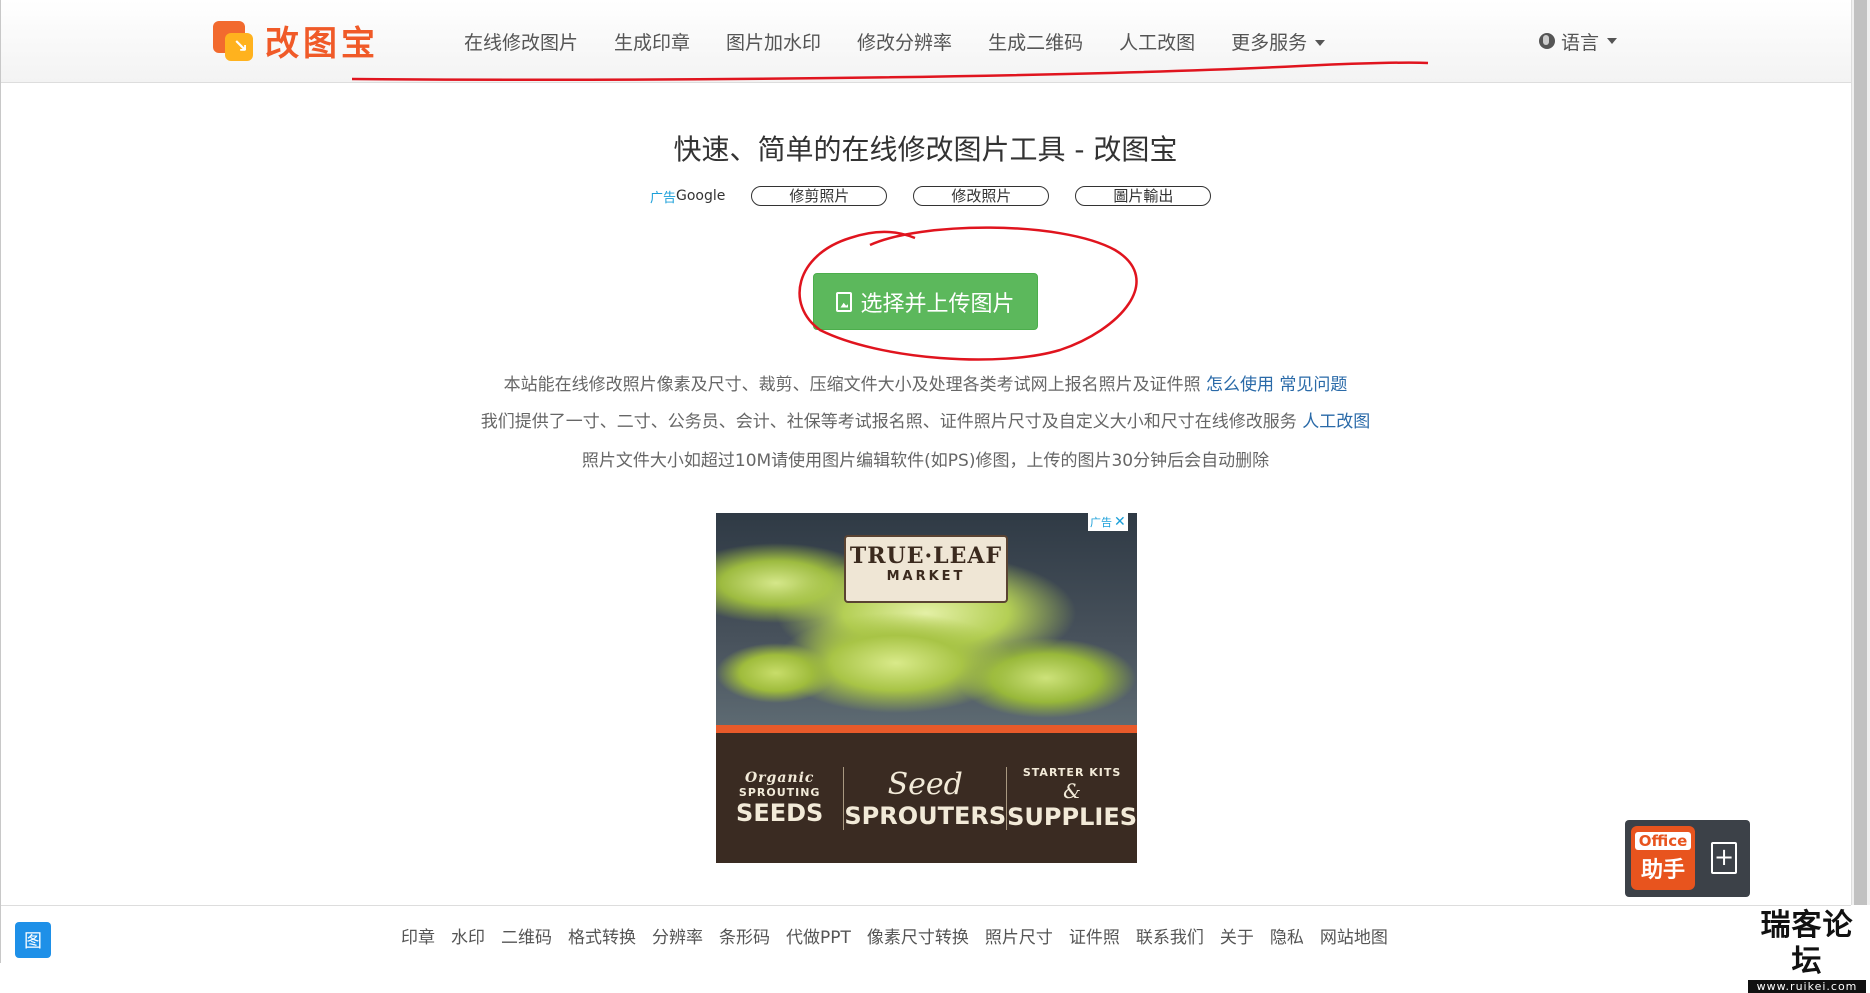 This screenshot has width=1870, height=993. Describe the element at coordinates (468, 935) in the screenshot. I see `footer-link: 水印` at that location.